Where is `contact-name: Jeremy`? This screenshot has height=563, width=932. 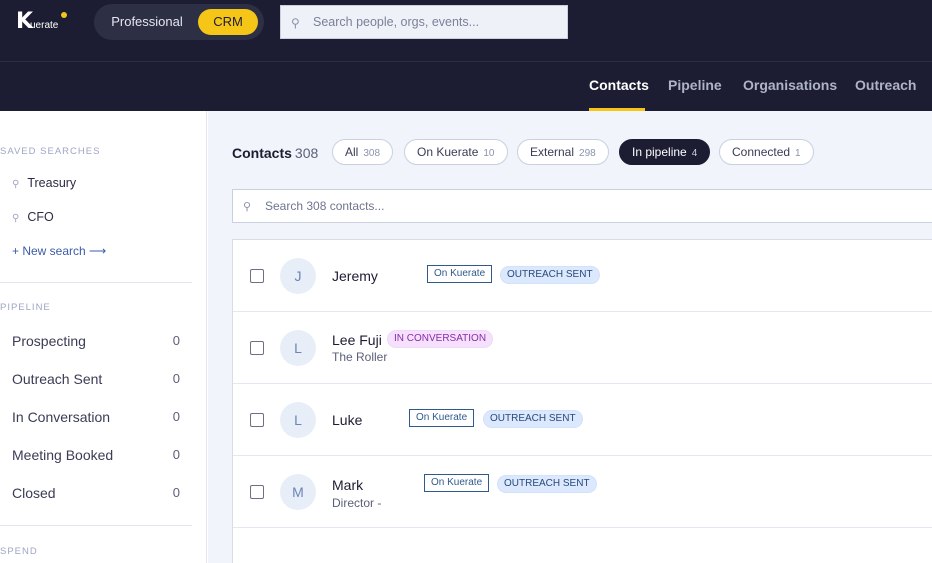 contact-name: Jeremy is located at coordinates (355, 276).